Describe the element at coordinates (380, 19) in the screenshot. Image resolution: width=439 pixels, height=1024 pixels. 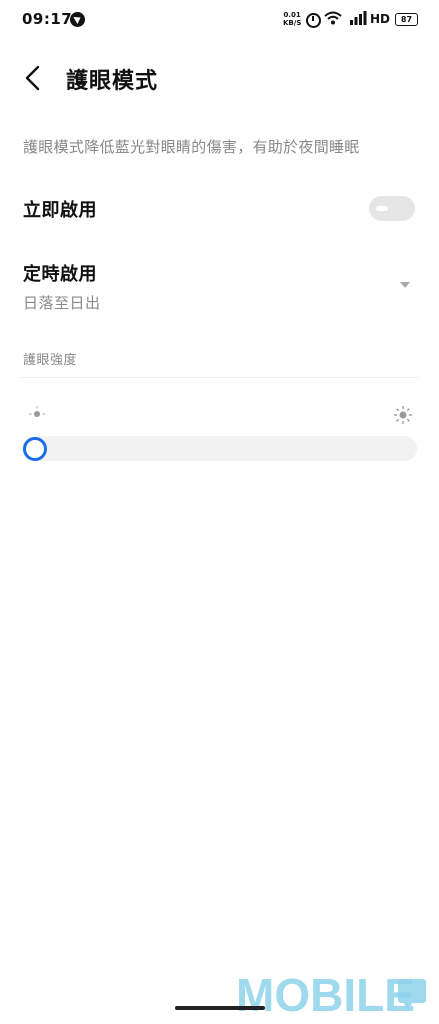
I see `network-type-label: HD` at that location.